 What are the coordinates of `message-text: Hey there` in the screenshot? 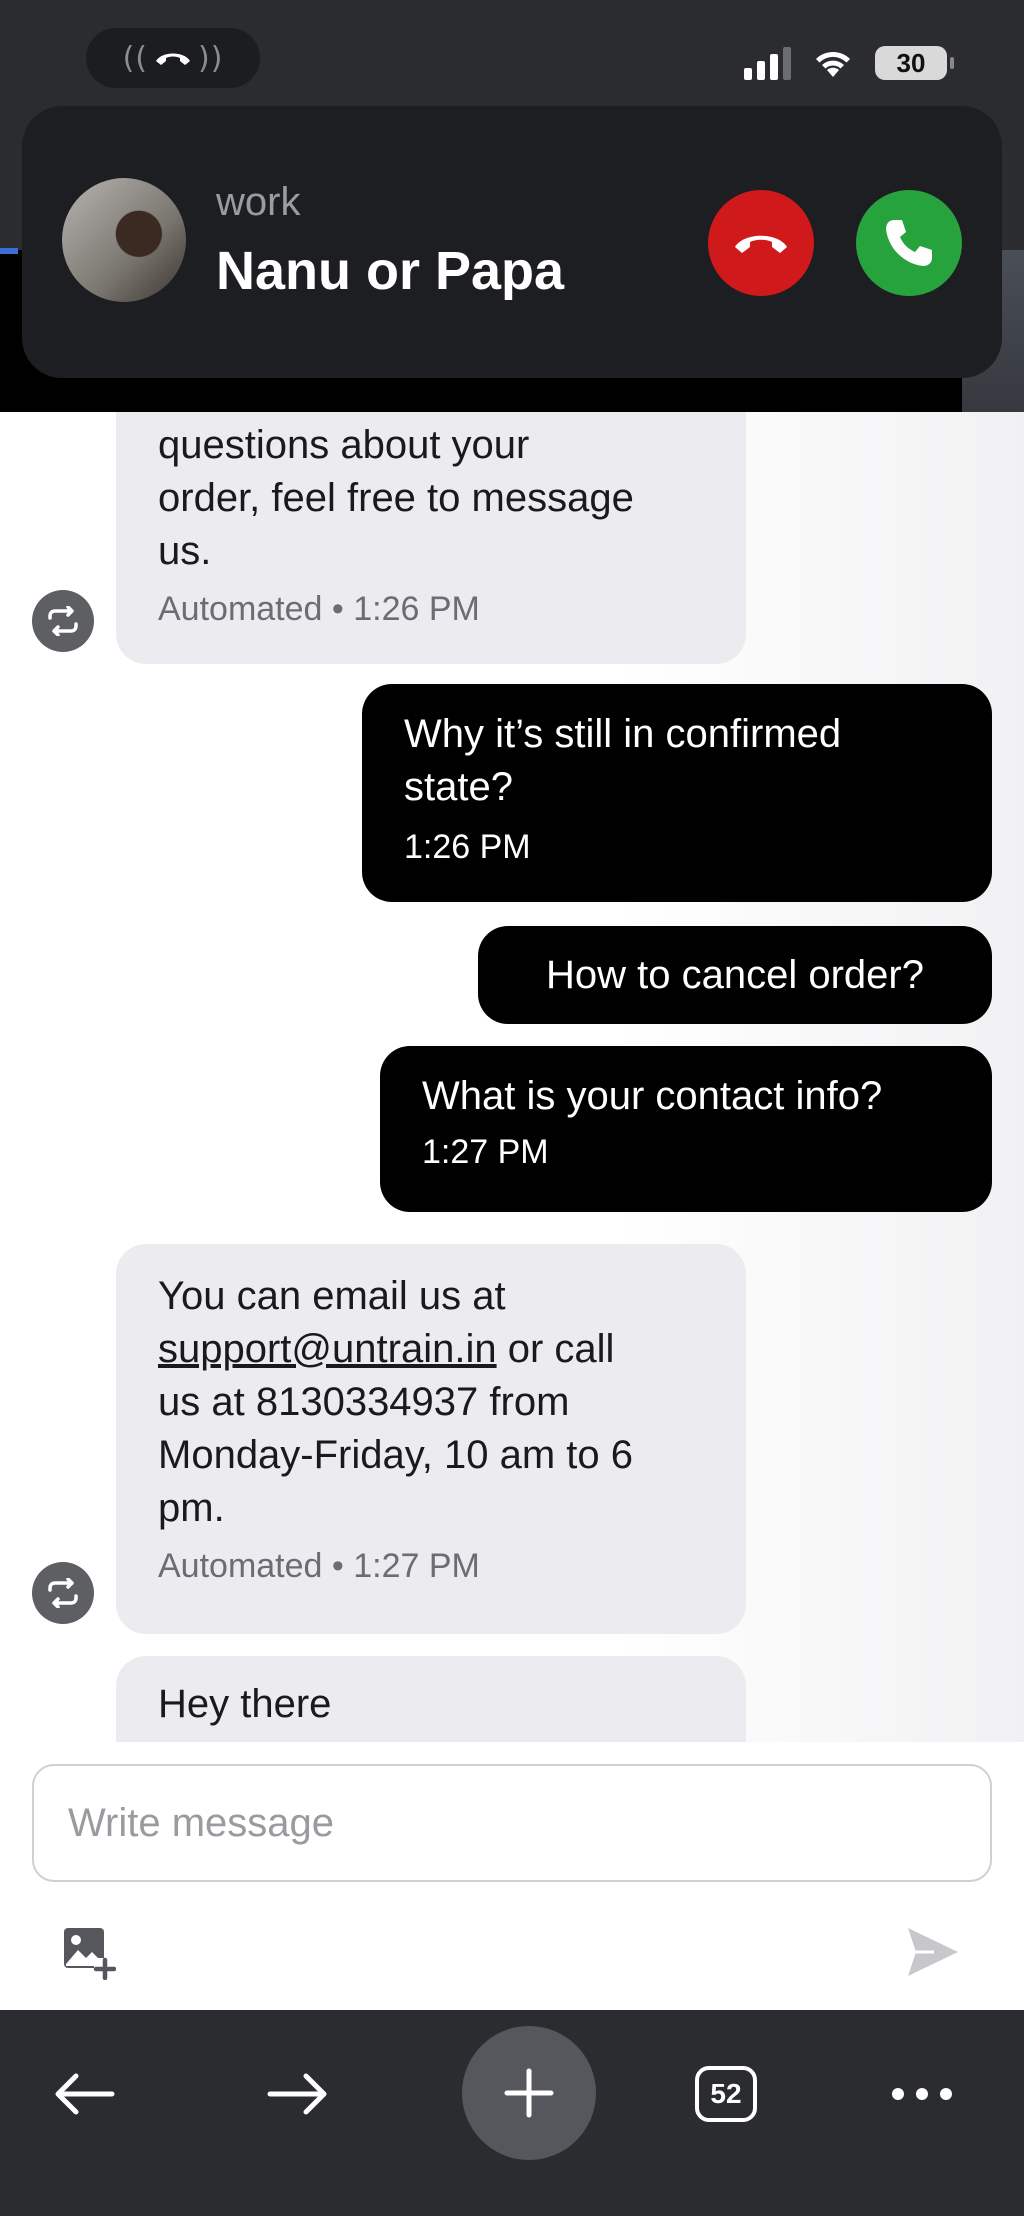 It's located at (245, 1704).